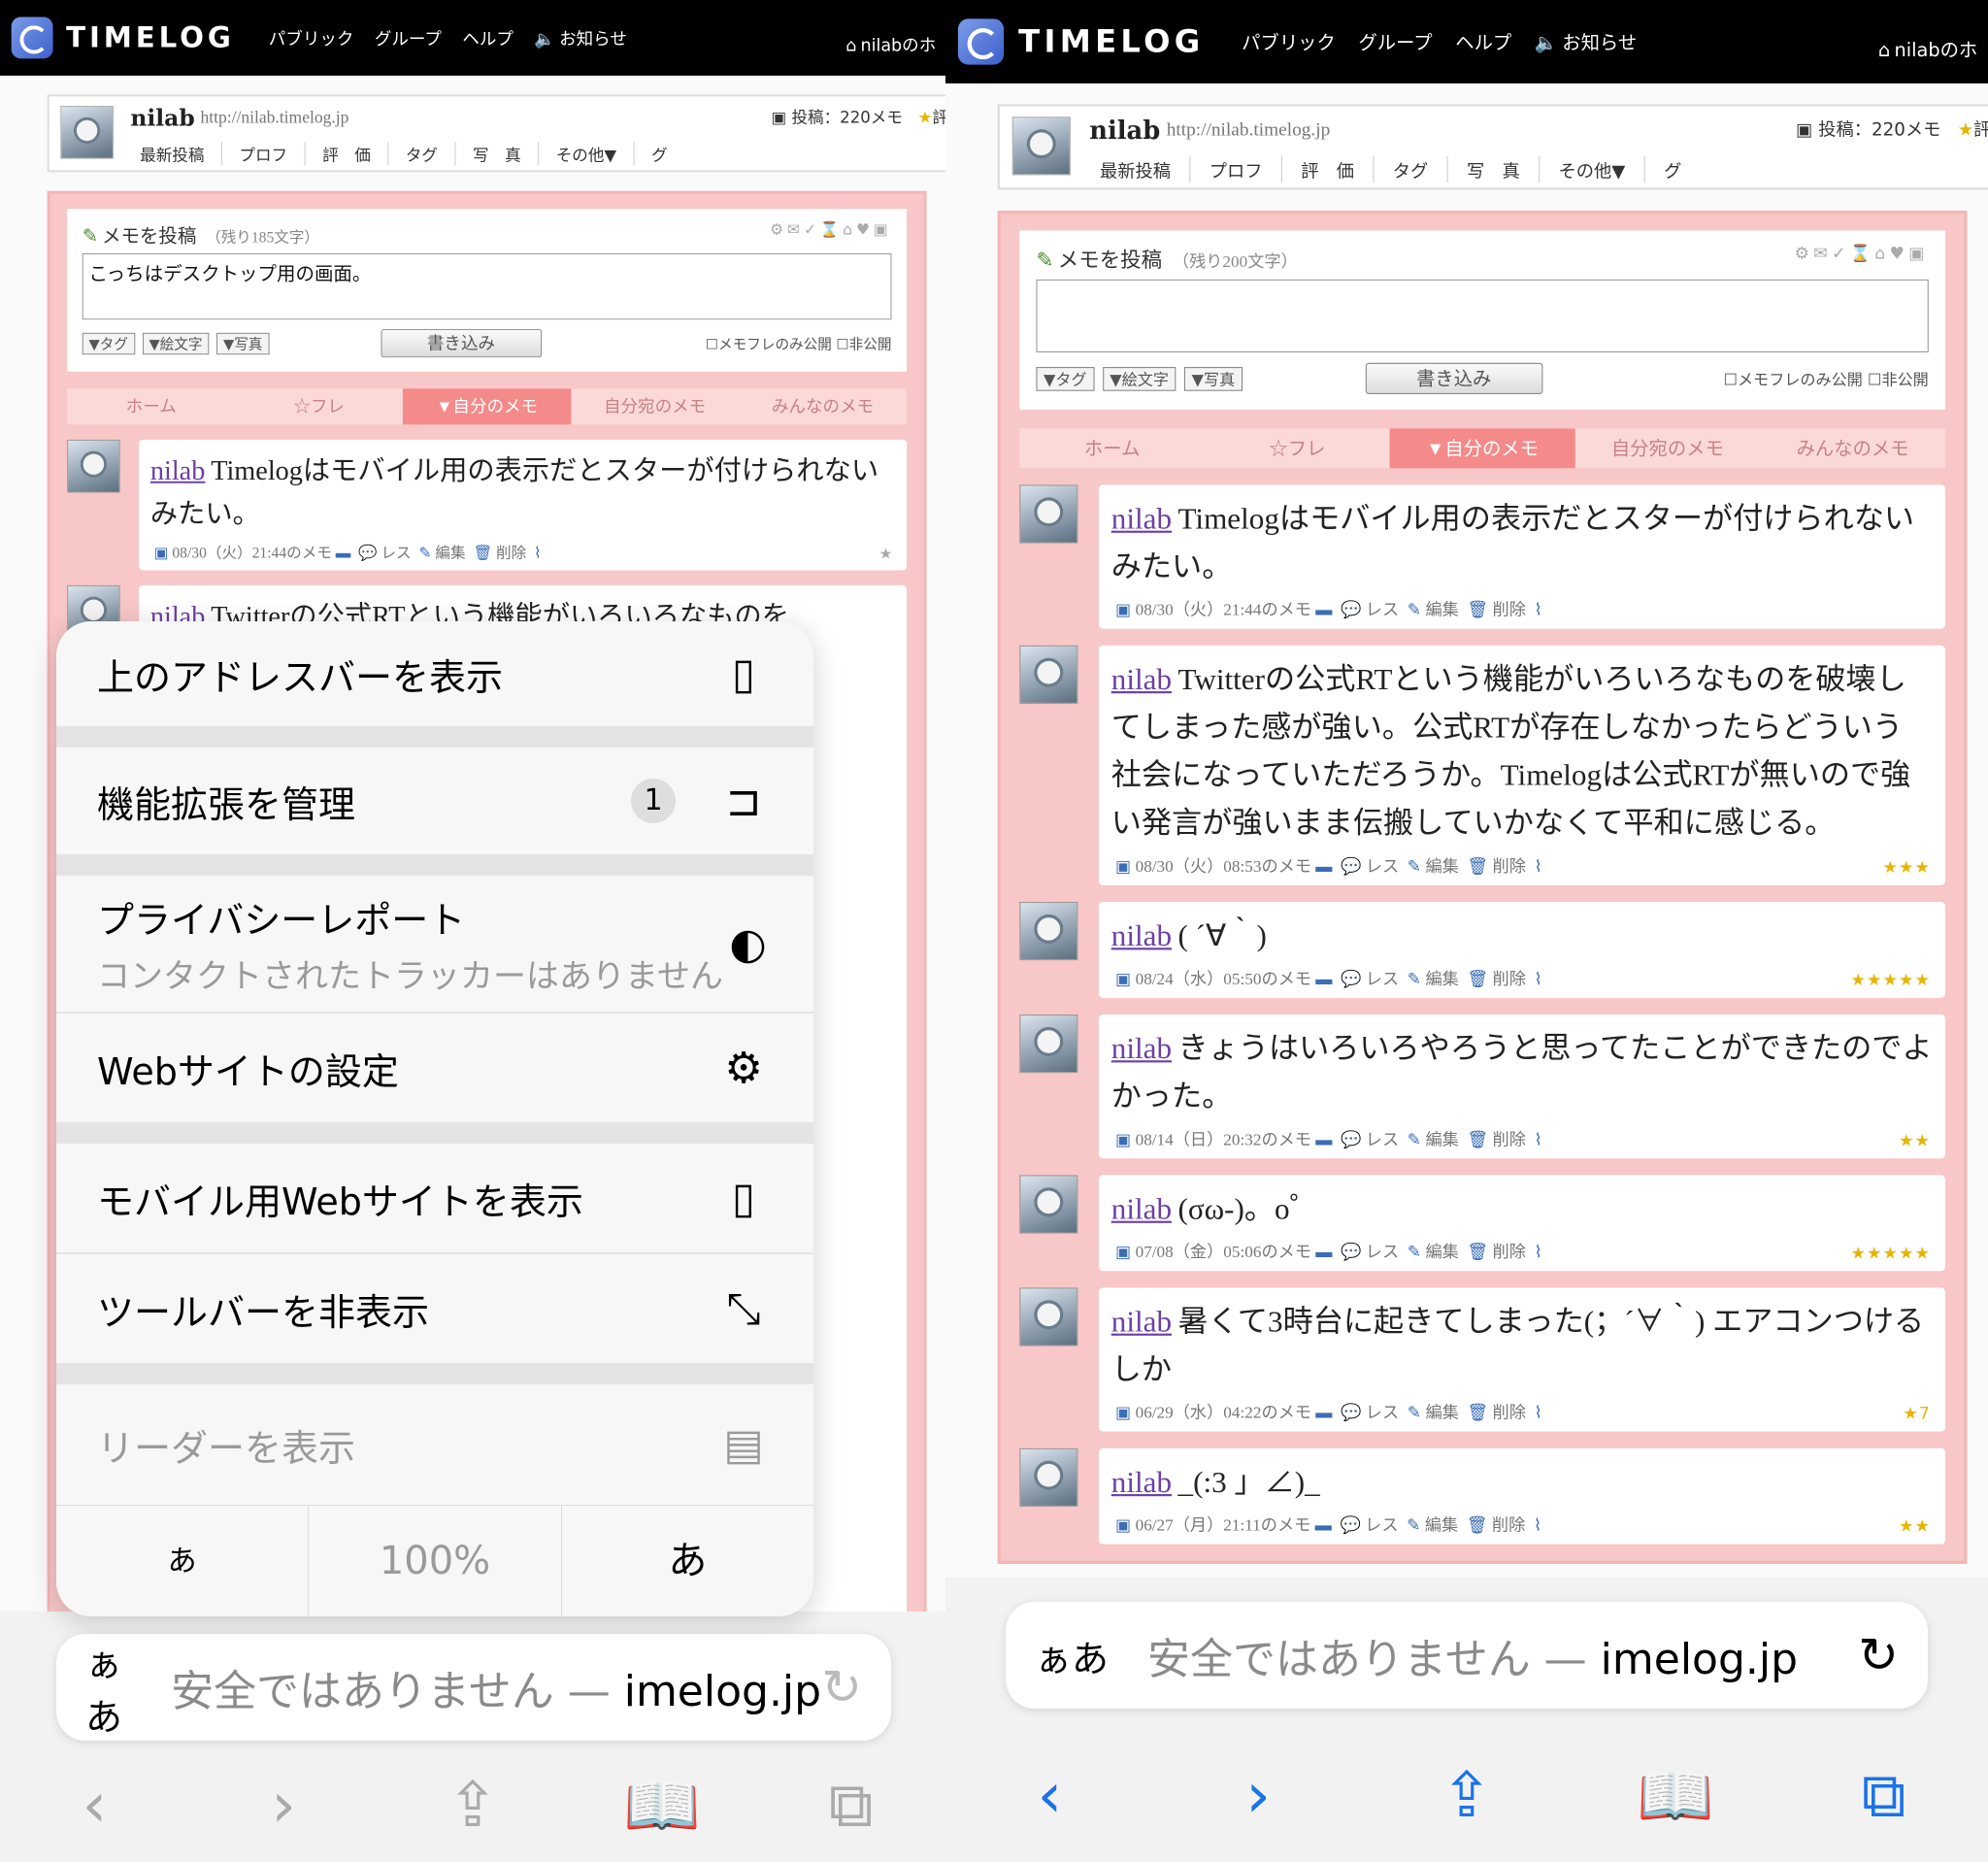 This screenshot has height=1862, width=1988. Describe the element at coordinates (151, 406) in the screenshot. I see `feed-tab-home: ホーム` at that location.